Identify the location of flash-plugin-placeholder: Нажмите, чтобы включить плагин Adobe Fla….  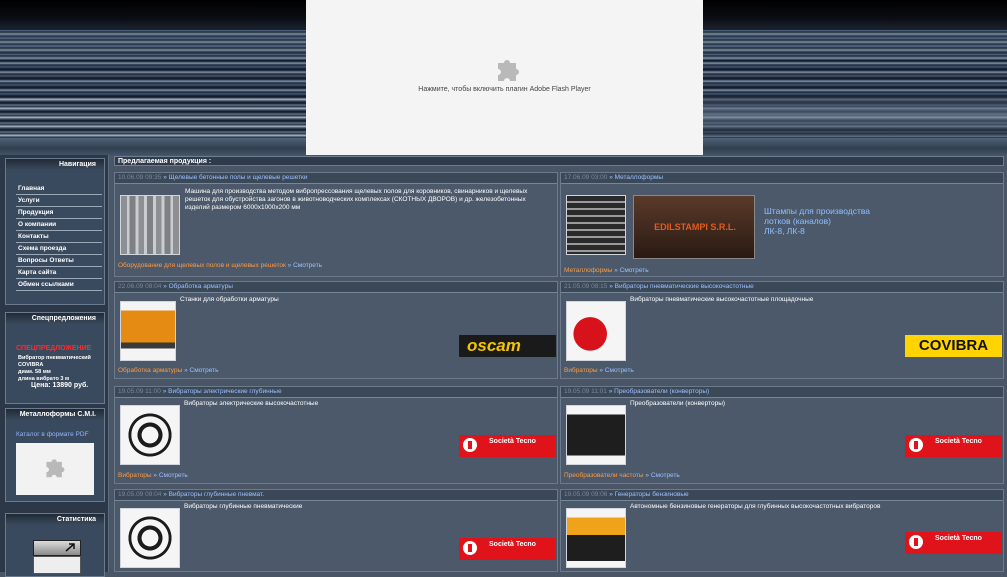
(504, 77).